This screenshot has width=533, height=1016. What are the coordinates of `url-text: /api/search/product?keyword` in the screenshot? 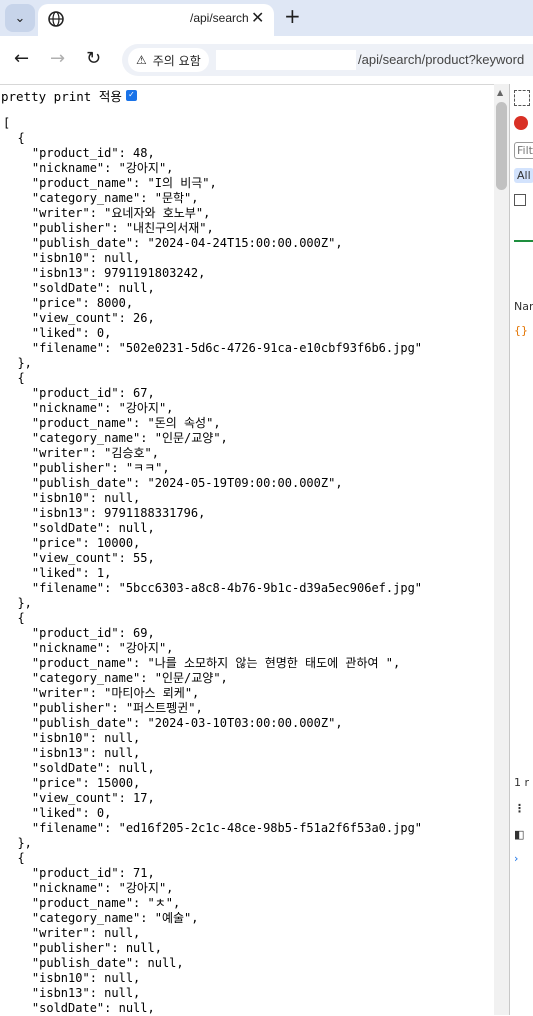 It's located at (441, 59).